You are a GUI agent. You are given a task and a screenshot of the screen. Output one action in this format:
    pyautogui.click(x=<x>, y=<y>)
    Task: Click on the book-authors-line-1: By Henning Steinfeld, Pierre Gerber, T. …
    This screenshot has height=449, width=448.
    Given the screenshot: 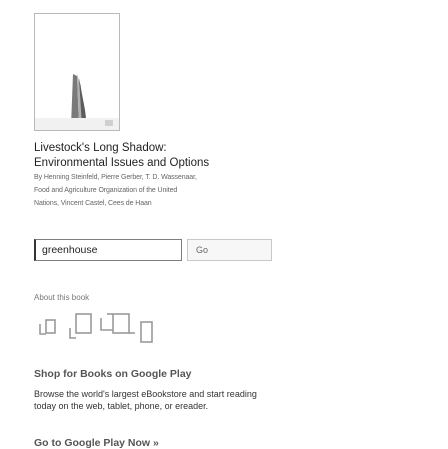 What is the action you would take?
    pyautogui.click(x=115, y=177)
    